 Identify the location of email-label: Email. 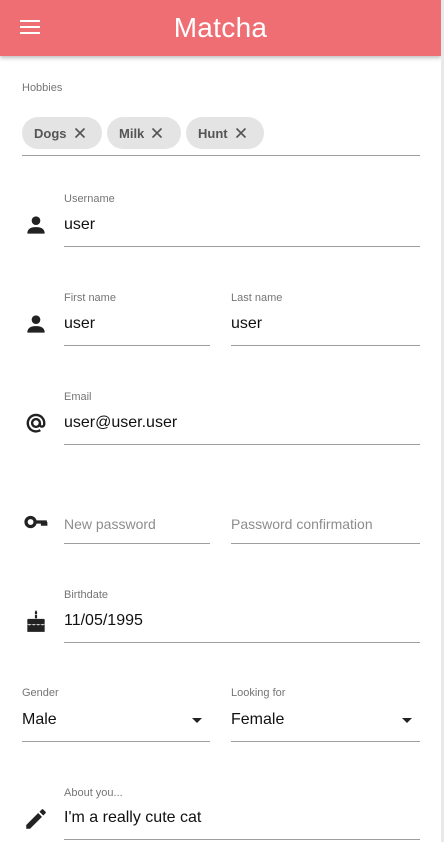
(78, 397).